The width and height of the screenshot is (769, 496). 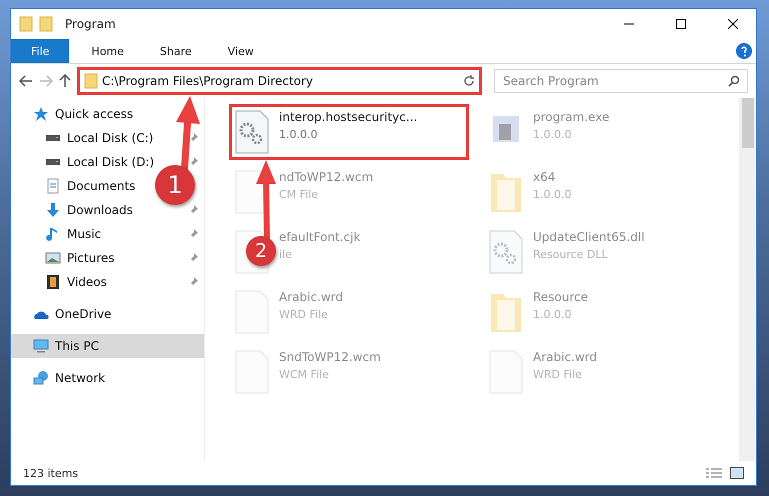 What do you see at coordinates (41, 378) in the screenshot?
I see `network-icon` at bounding box center [41, 378].